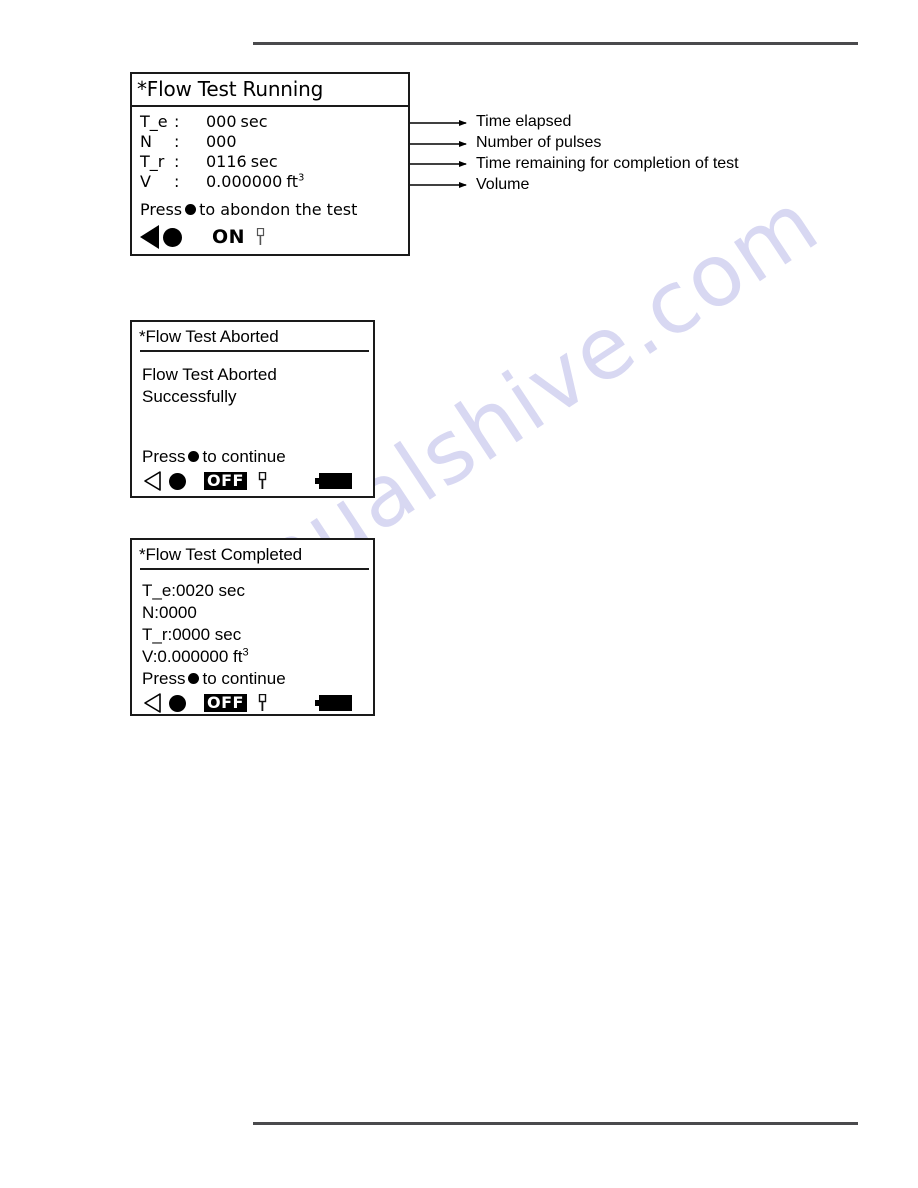 This screenshot has width=918, height=1188. What do you see at coordinates (226, 161) in the screenshot?
I see `row-value: 0116` at bounding box center [226, 161].